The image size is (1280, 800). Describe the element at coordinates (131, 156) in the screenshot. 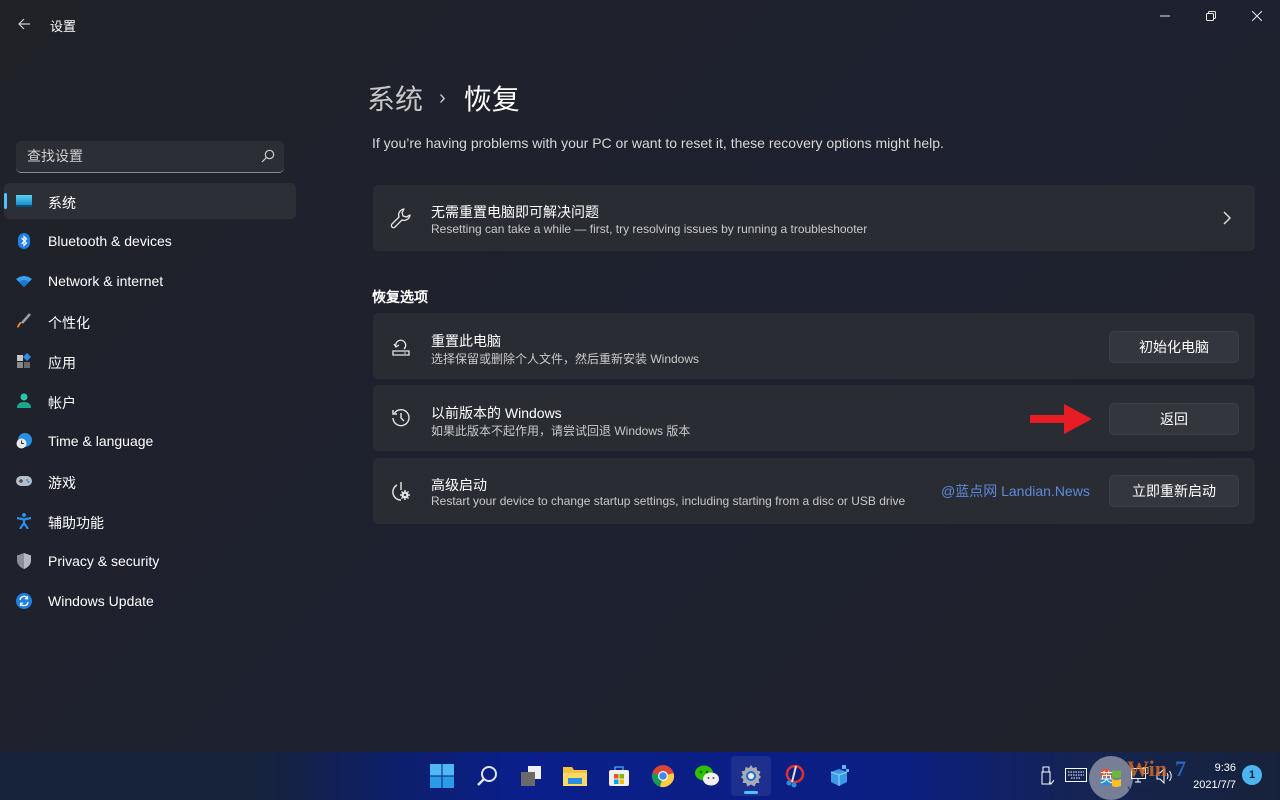

I see `search-input` at that location.